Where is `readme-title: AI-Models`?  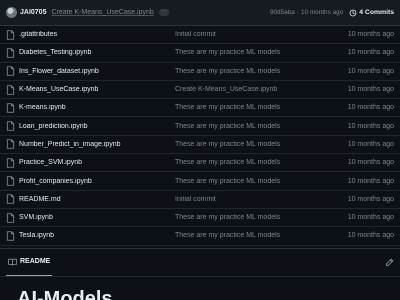
readme-title: AI-Models is located at coordinates (65, 294).